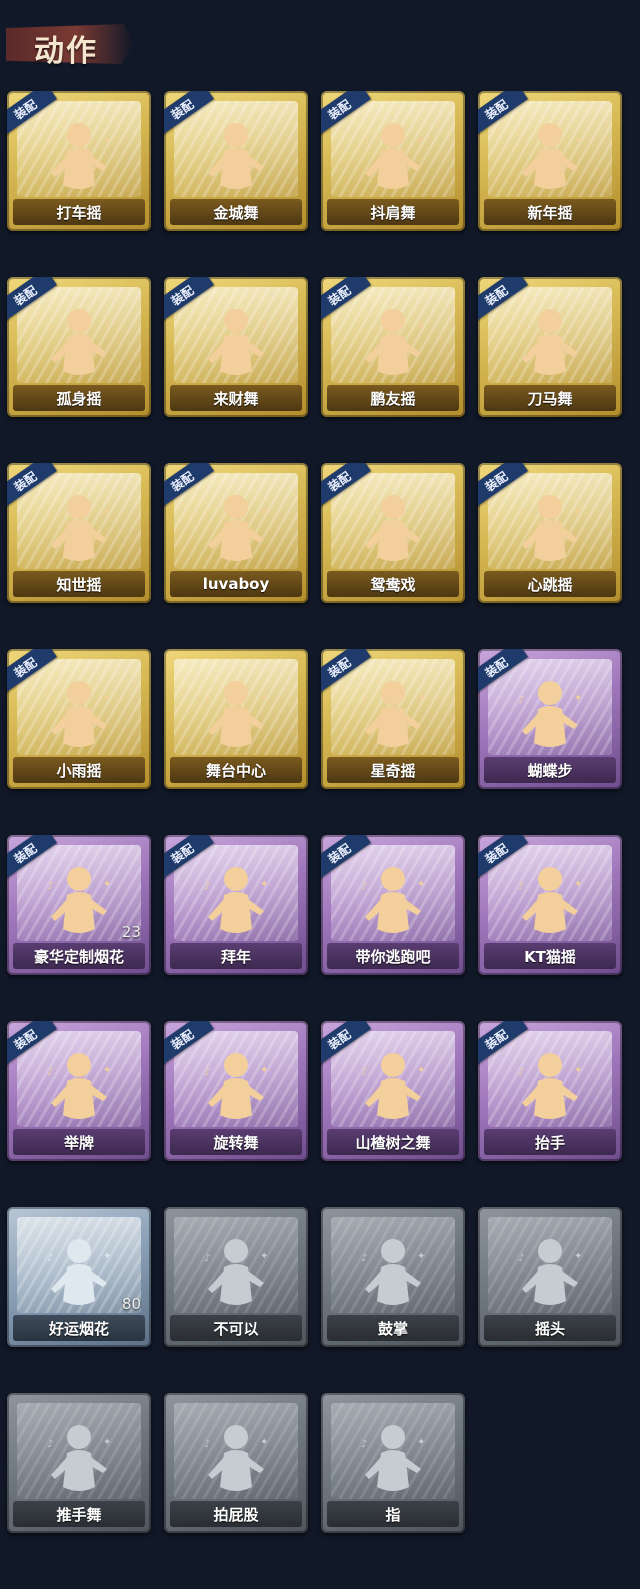 This screenshot has width=640, height=1589. I want to click on card-label: luvaboy, so click(236, 584).